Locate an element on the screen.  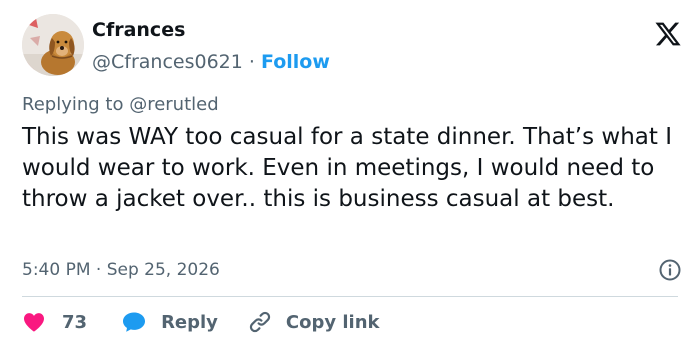
like-count: 73 is located at coordinates (75, 322).